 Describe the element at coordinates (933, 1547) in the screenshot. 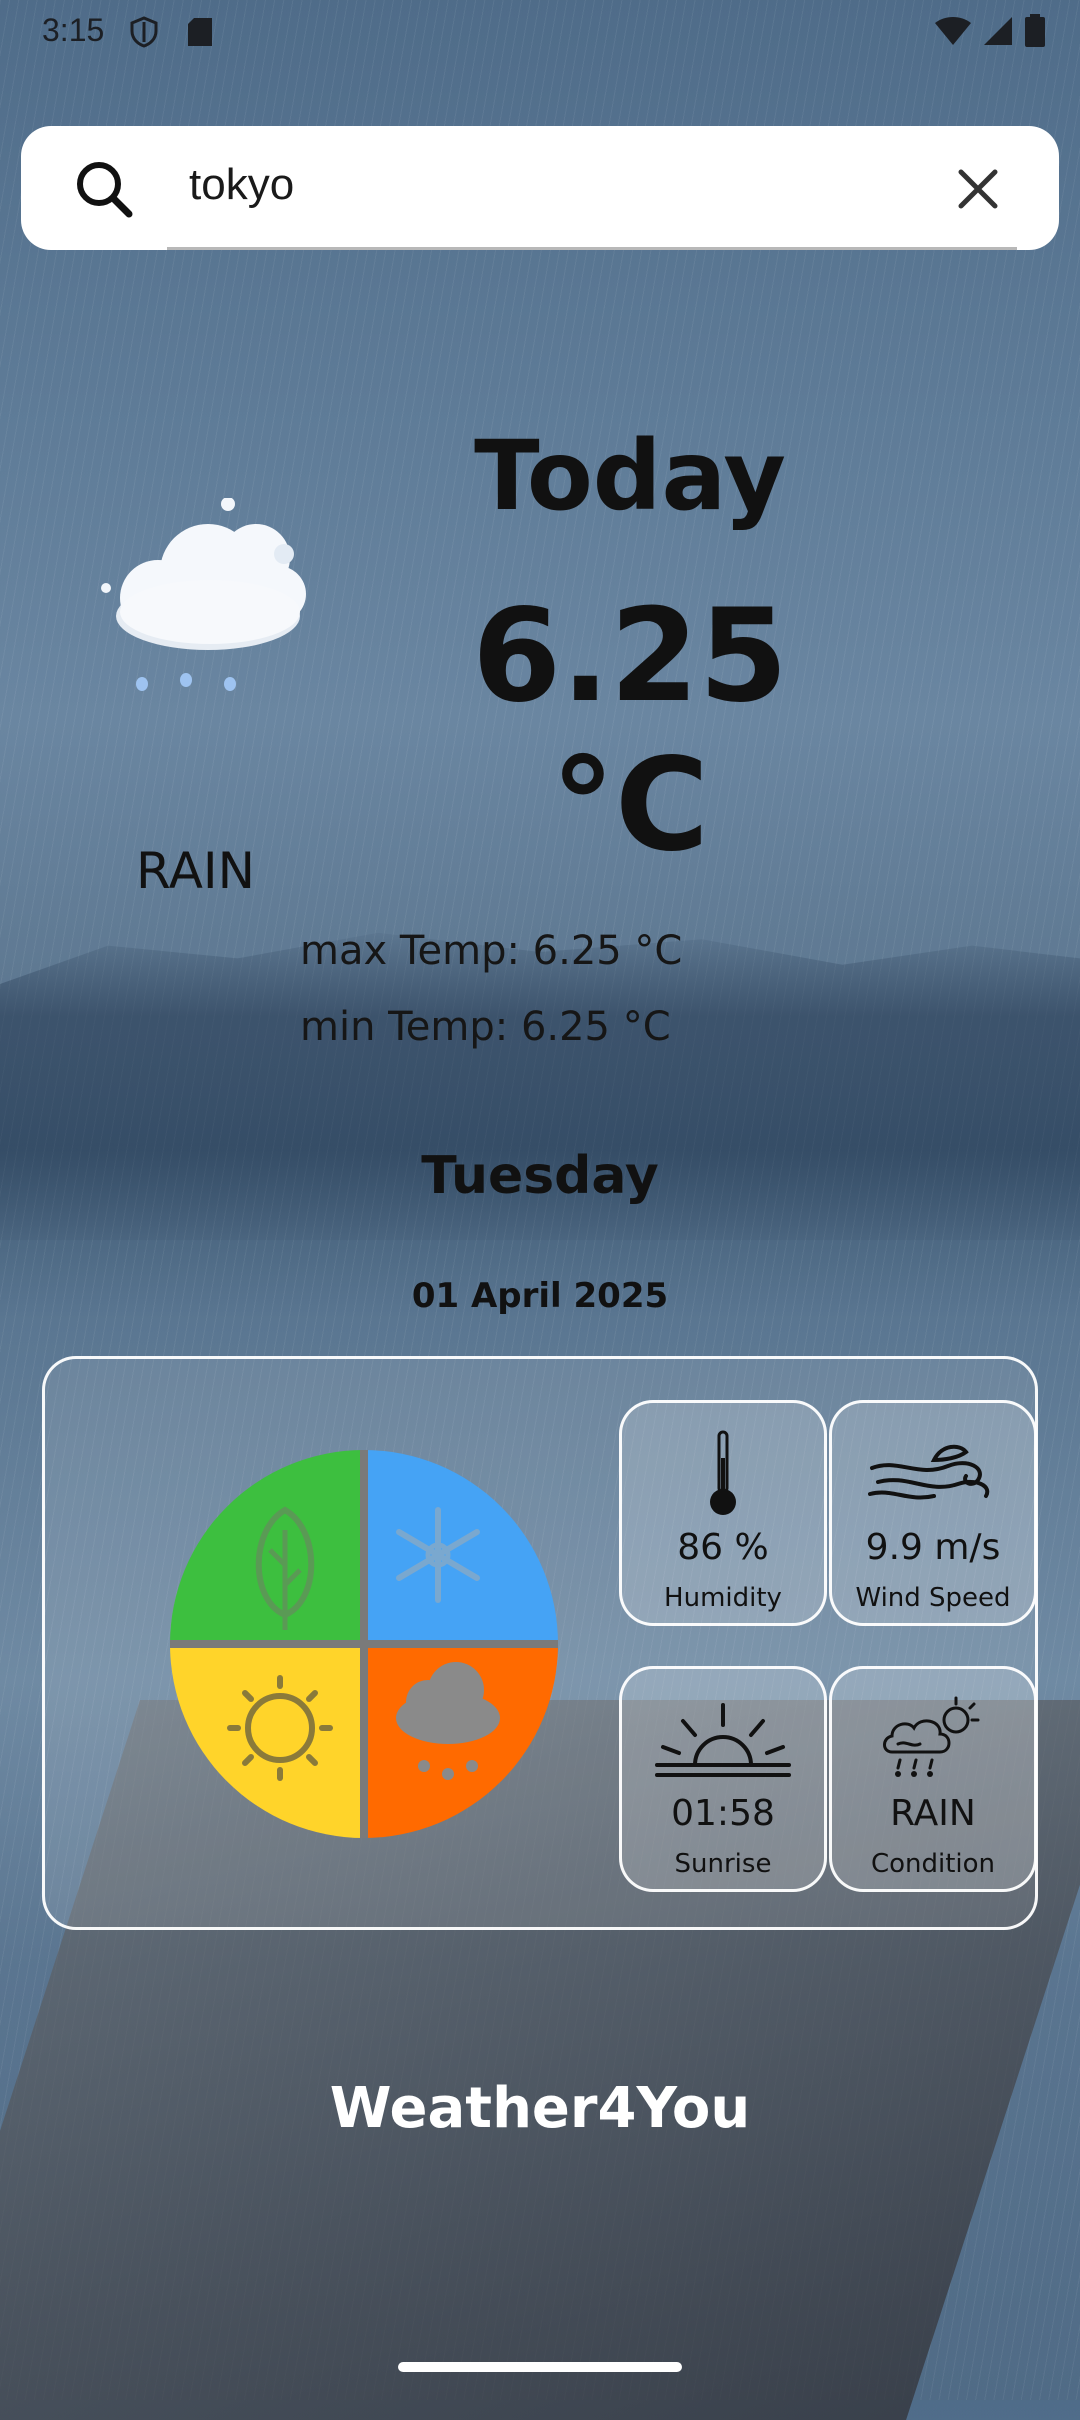

I see `wind-speed-value: 9.9 m/s` at that location.